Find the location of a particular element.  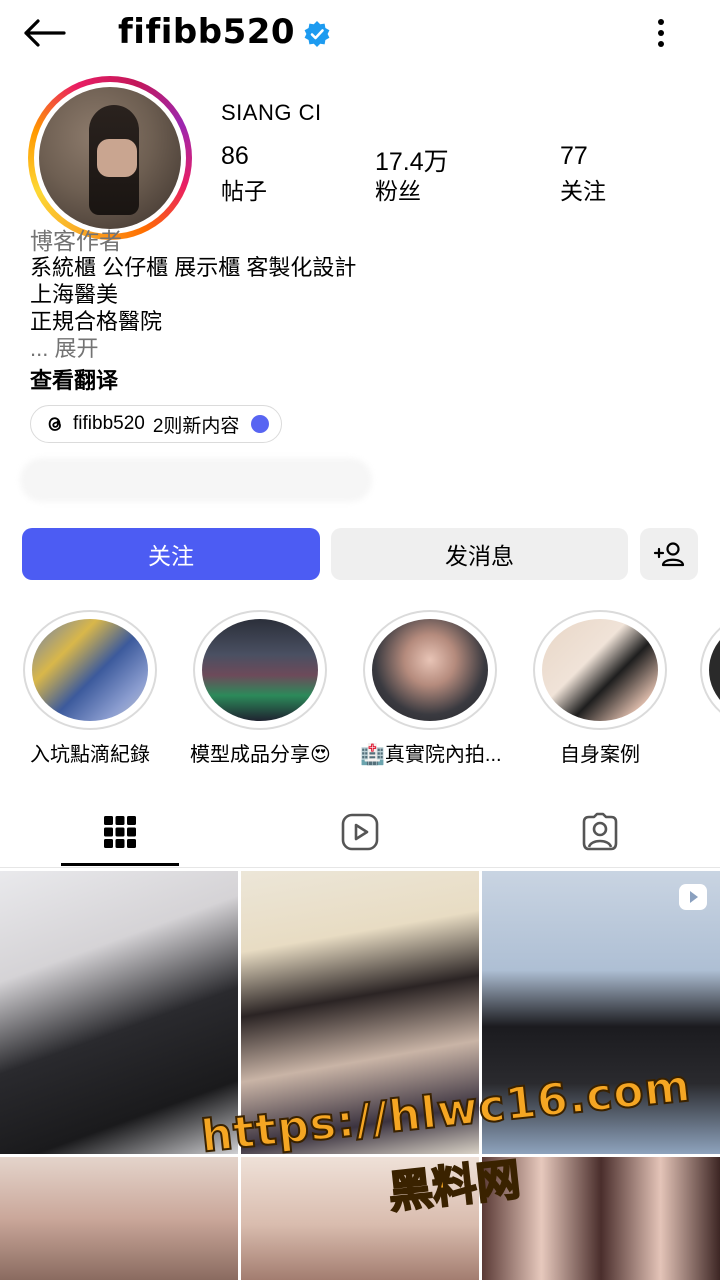

stat-following-label: 关注 is located at coordinates (583, 191).